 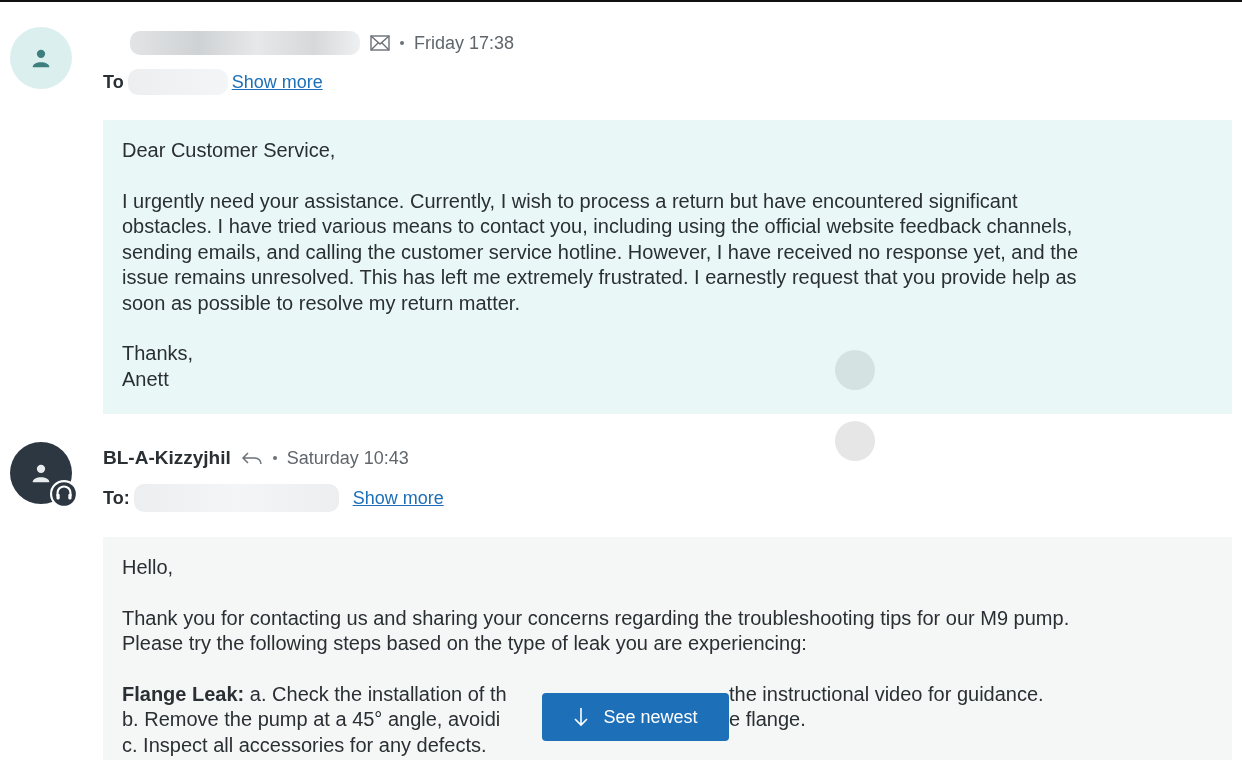 I want to click on loading-dot, so click(x=855, y=441).